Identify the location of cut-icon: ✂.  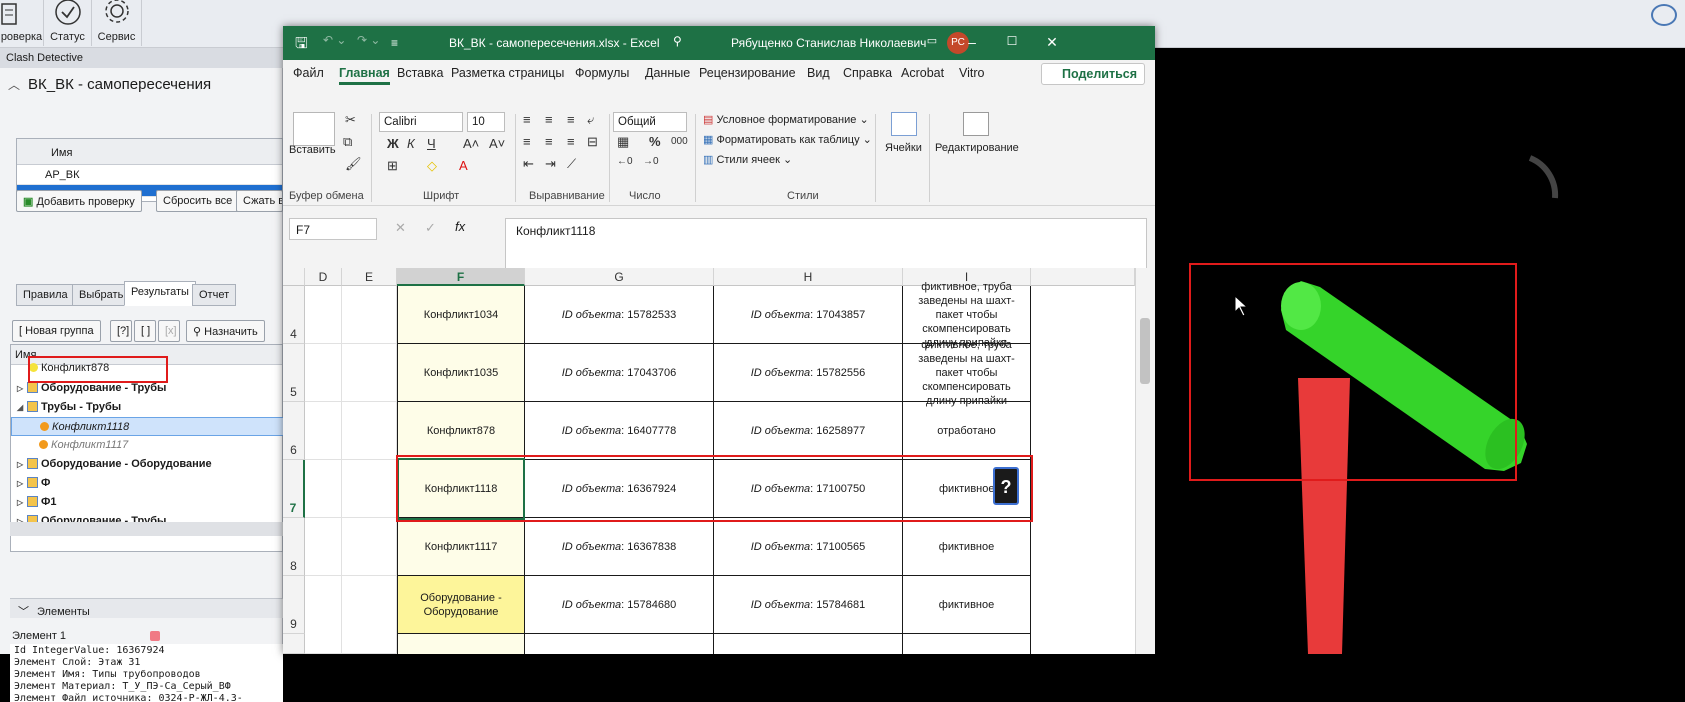
(350, 120).